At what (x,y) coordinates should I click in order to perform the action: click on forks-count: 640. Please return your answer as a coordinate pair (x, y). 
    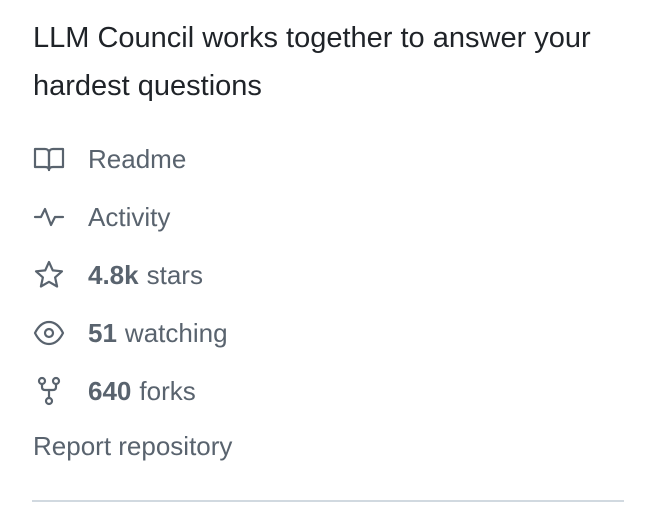
    Looking at the image, I should click on (110, 390).